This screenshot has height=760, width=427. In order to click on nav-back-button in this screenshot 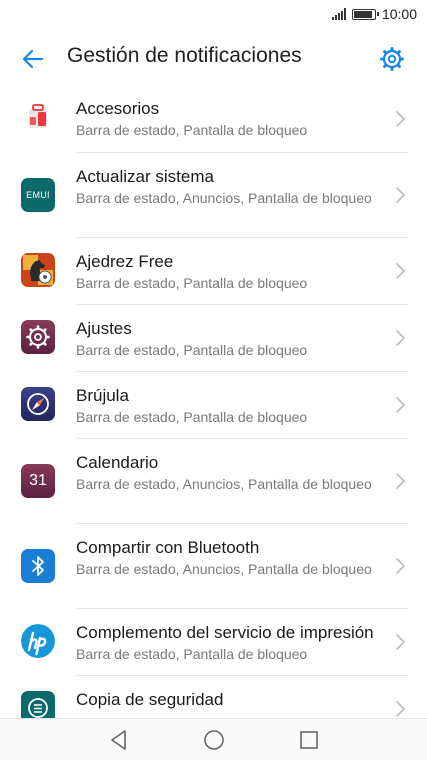, I will do `click(119, 740)`.